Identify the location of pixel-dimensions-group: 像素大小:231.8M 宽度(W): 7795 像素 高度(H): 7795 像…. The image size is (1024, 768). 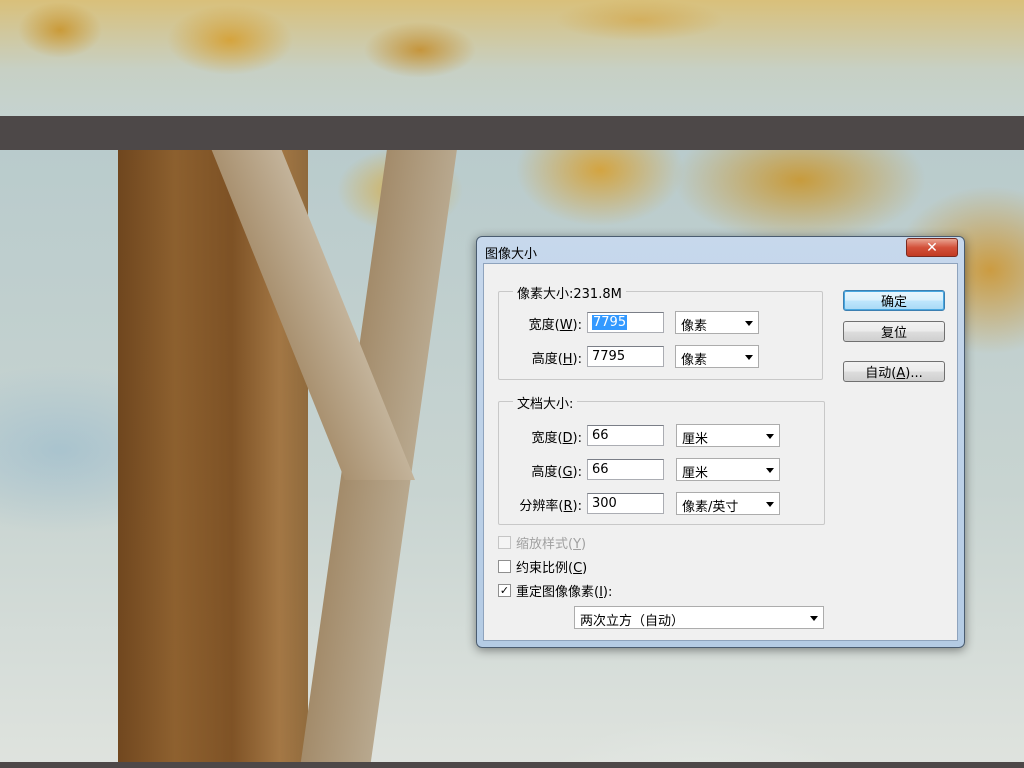
(660, 331).